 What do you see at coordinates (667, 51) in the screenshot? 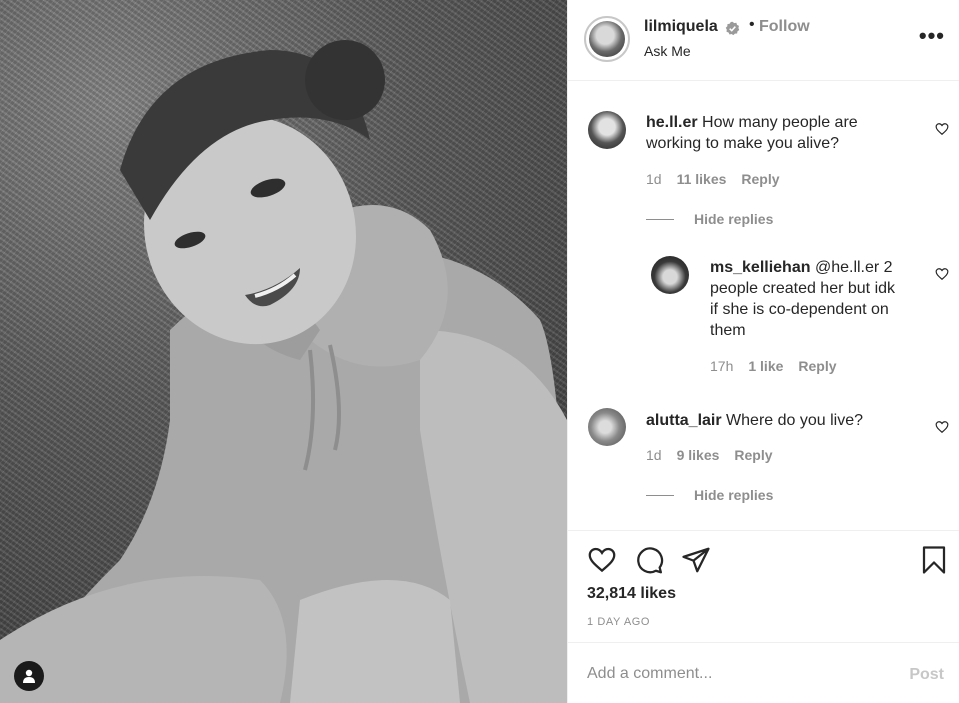
I see `post-subtitle: Ask Me` at bounding box center [667, 51].